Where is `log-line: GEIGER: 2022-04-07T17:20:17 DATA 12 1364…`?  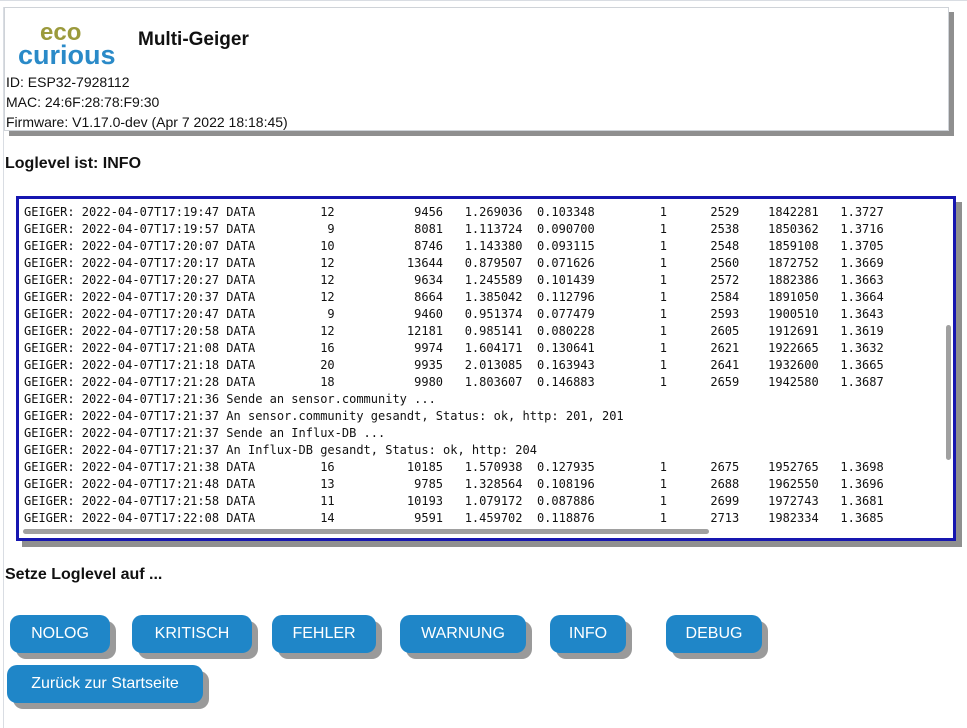
log-line: GEIGER: 2022-04-07T17:20:17 DATA 12 1364… is located at coordinates (454, 263).